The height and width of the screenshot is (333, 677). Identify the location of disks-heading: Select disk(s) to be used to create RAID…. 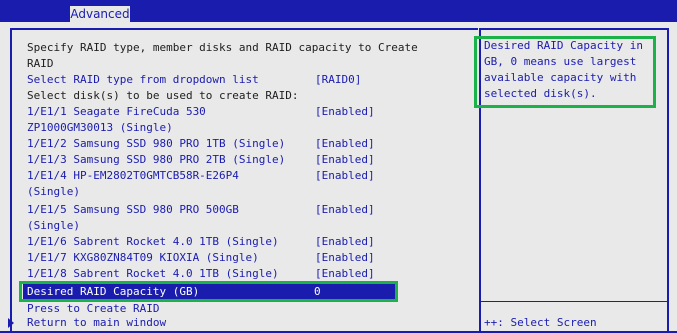
(163, 95).